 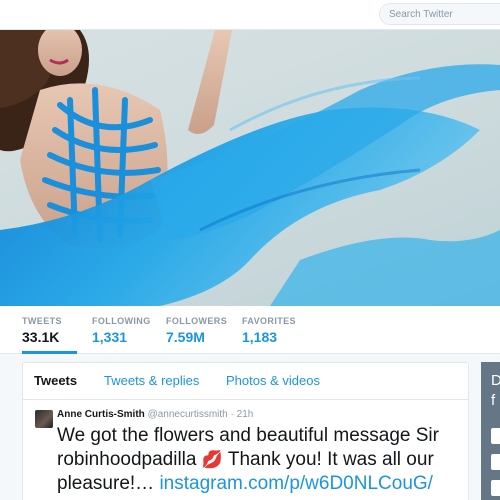 What do you see at coordinates (262, 414) in the screenshot?
I see `tweet-header: Anne Curtis-Smith @annecurtissmith · 21h` at bounding box center [262, 414].